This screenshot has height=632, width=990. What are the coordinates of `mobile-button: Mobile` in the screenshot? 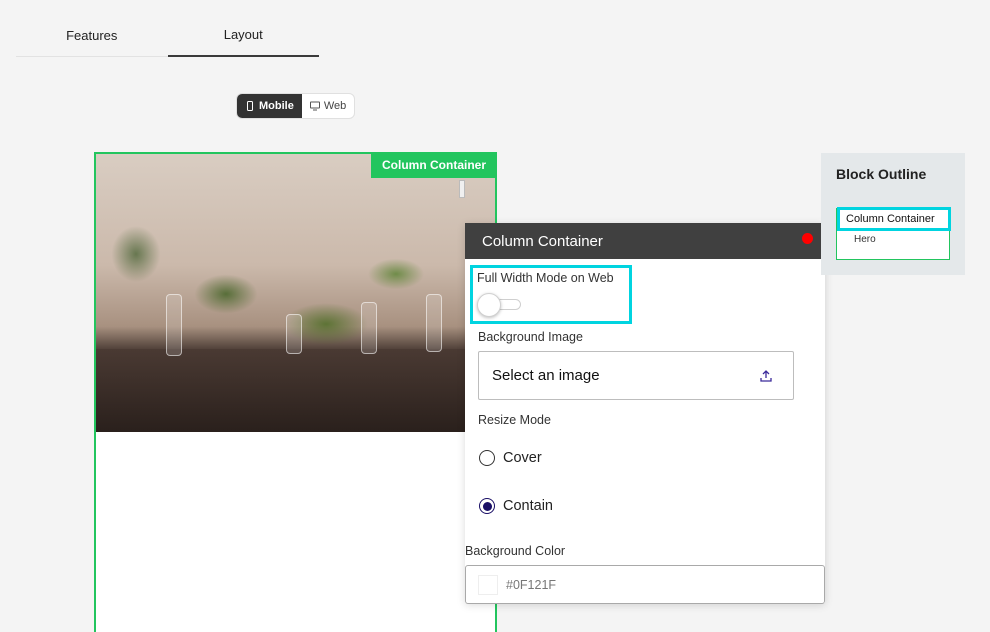 It's located at (269, 106).